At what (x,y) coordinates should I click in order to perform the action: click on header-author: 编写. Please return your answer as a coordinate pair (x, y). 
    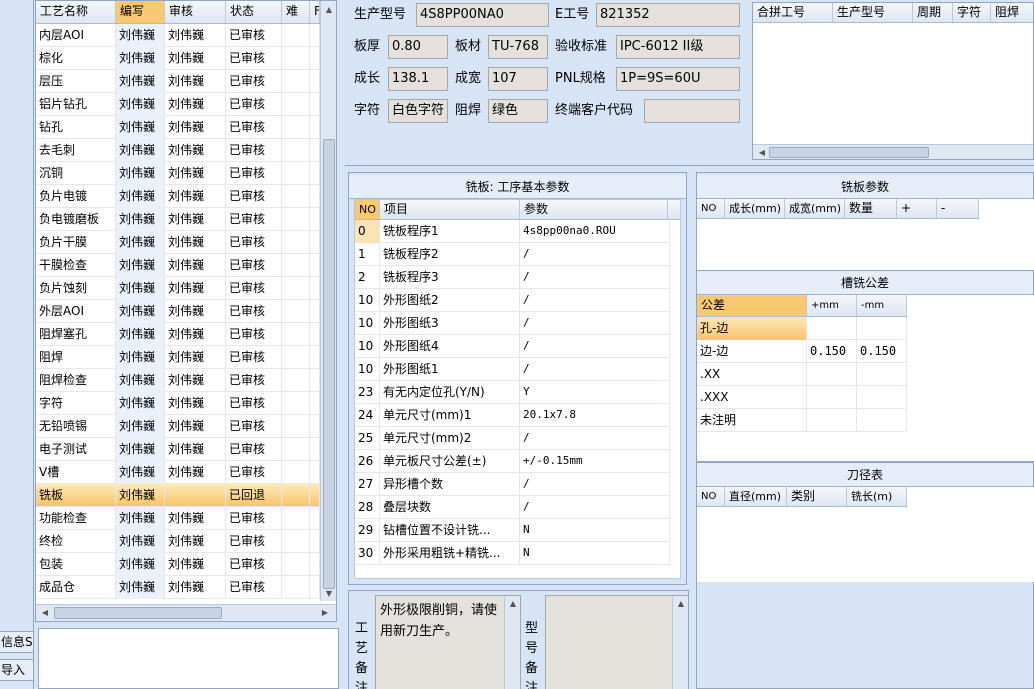
    Looking at the image, I should click on (140, 12).